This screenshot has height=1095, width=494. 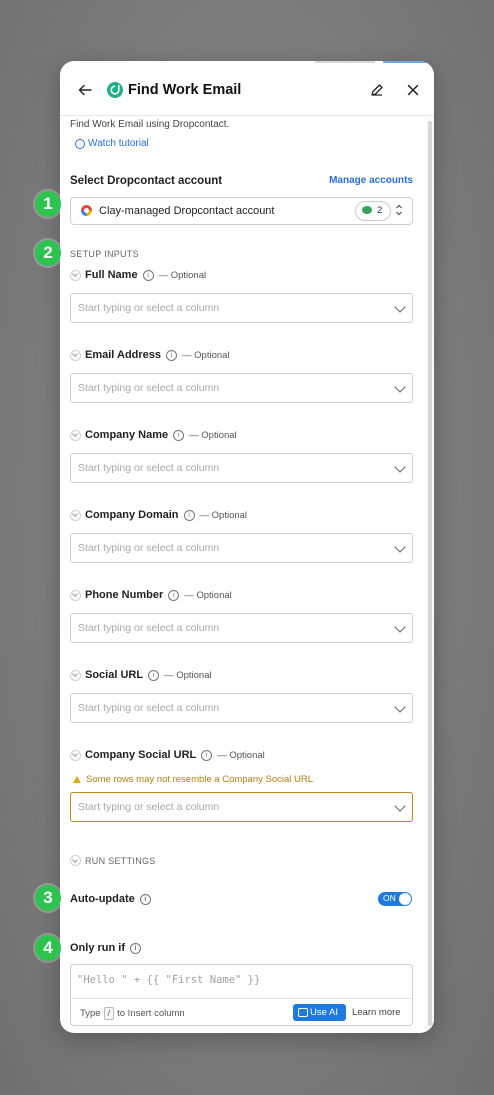 What do you see at coordinates (247, 115) in the screenshot?
I see `header-divider` at bounding box center [247, 115].